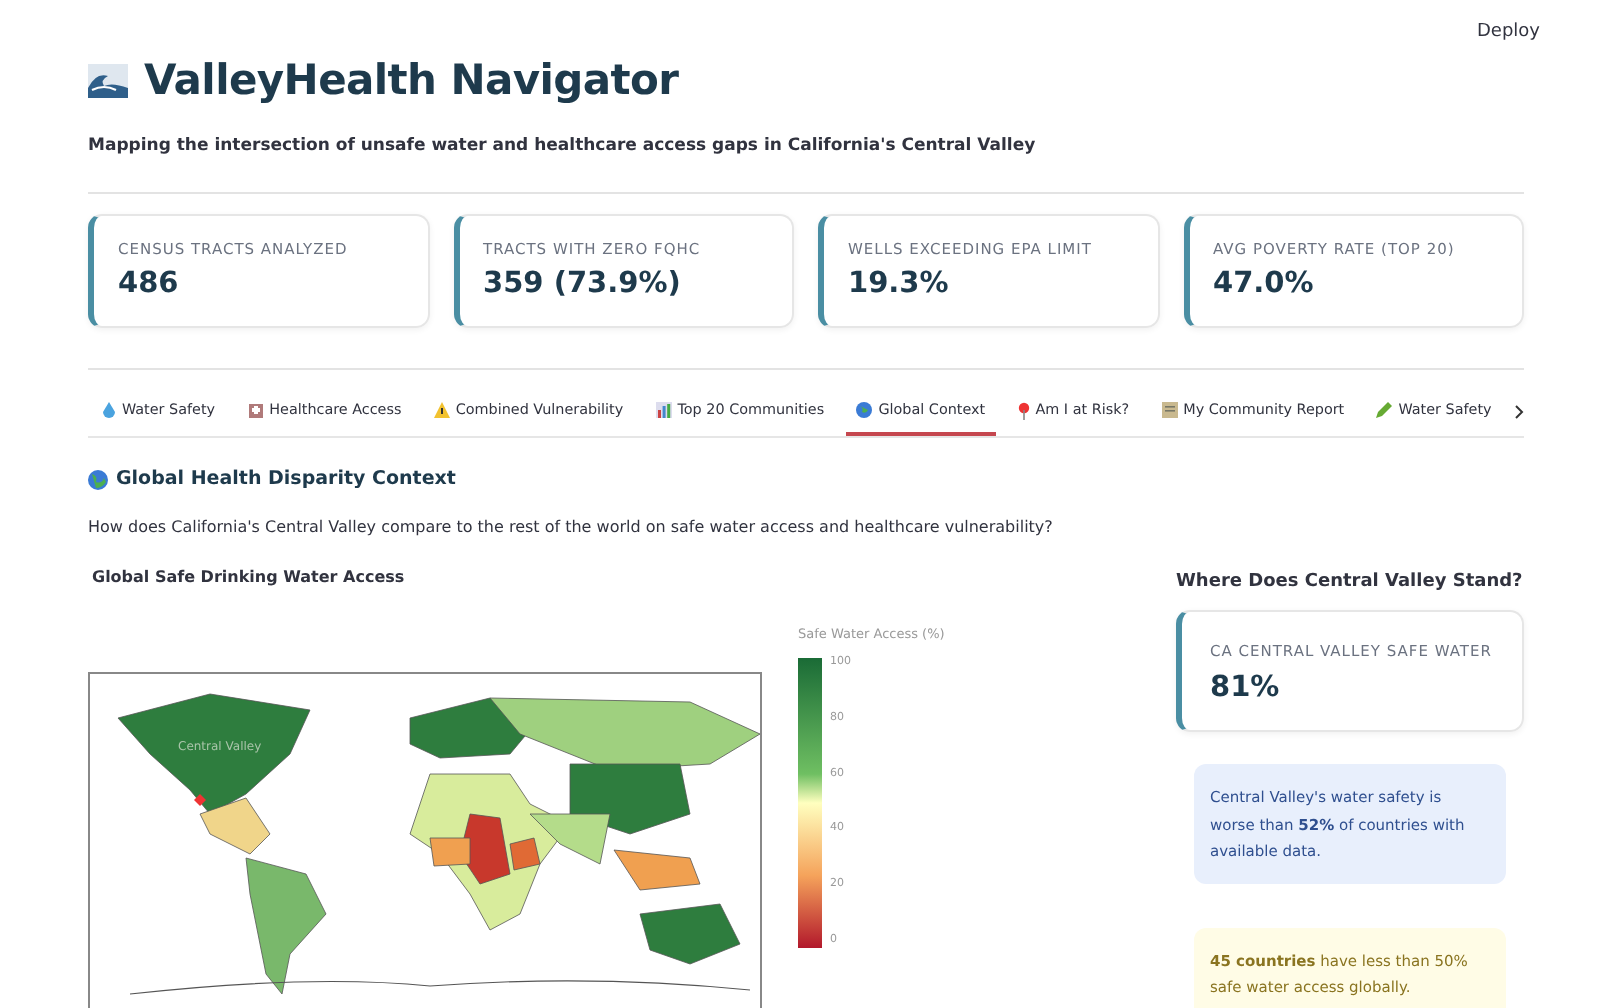 The image size is (1612, 1008). Describe the element at coordinates (571, 527) in the screenshot. I see `section-question: How does California's Central Valley compare to the rest of the world on safe water access and healthcare vulnerability?` at that location.